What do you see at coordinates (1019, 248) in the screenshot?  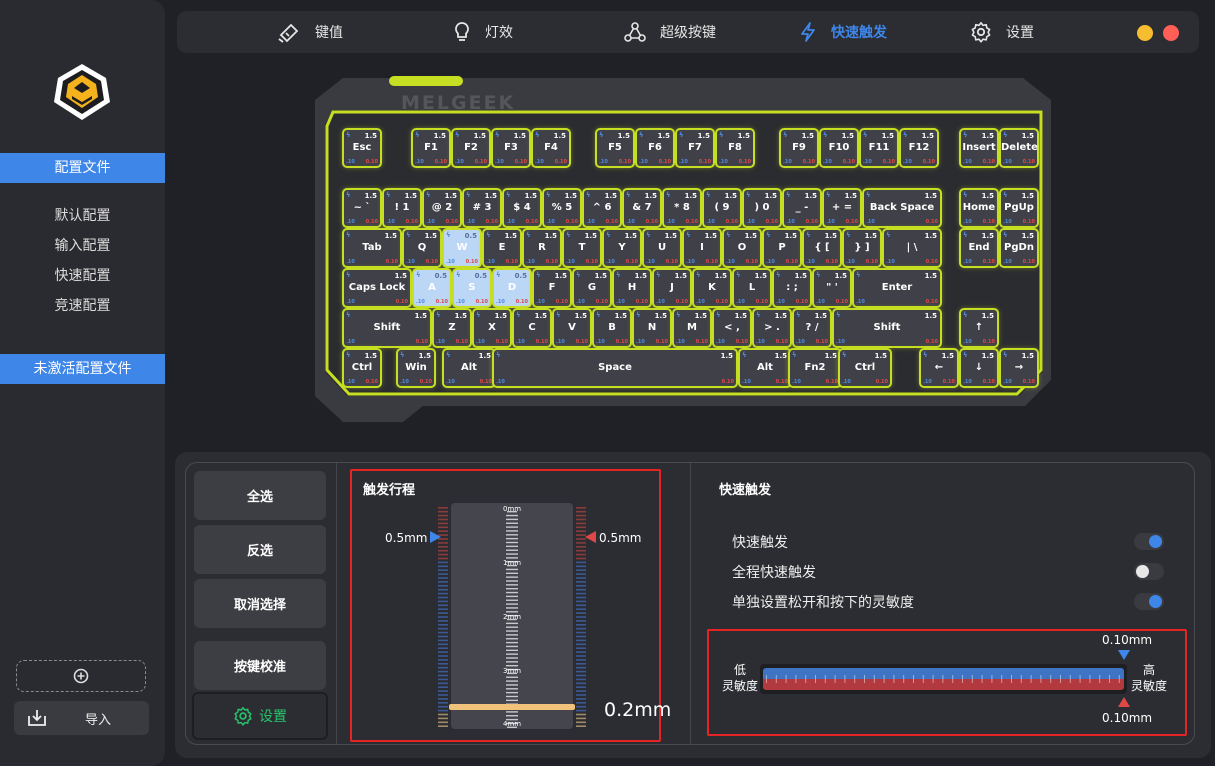 I see `key-pgdn: ϟ 1.5 PgDn .10 0.10` at bounding box center [1019, 248].